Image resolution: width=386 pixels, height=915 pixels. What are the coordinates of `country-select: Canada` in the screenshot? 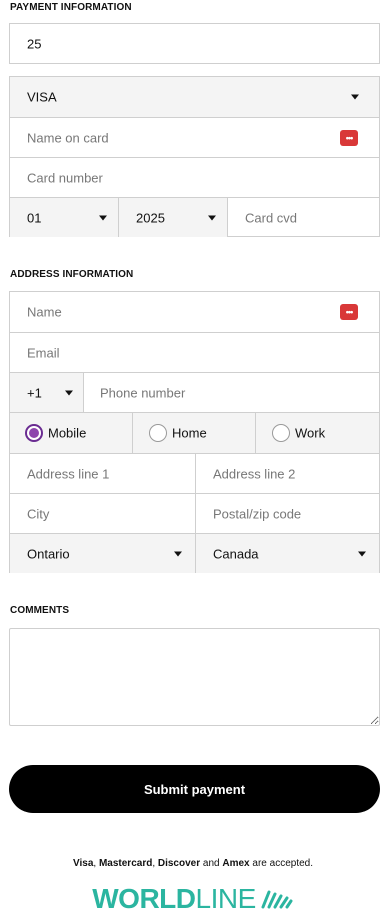 It's located at (287, 553).